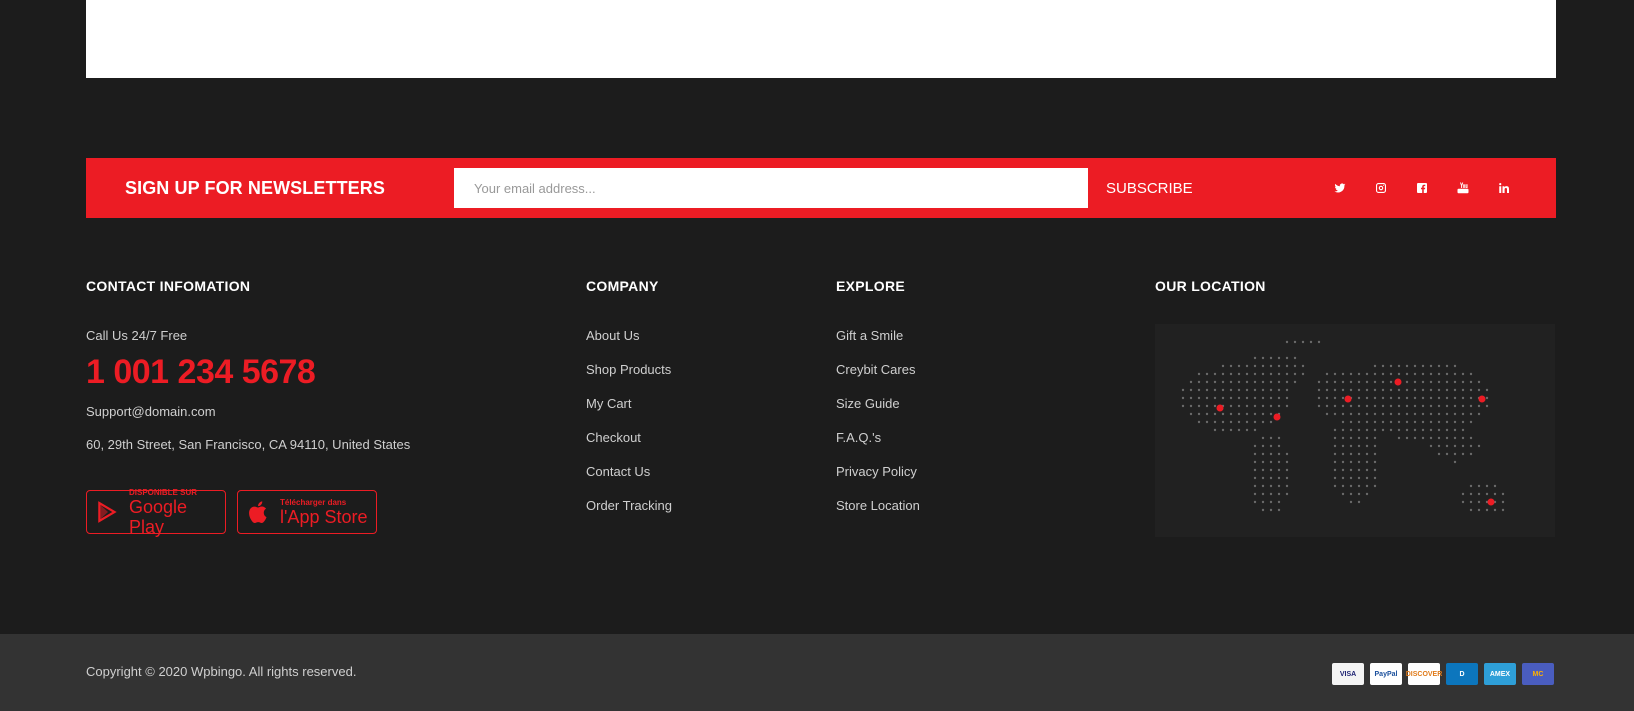 The height and width of the screenshot is (711, 1634). Describe the element at coordinates (869, 335) in the screenshot. I see `link-gift-a-smile: Gift a Smile` at that location.